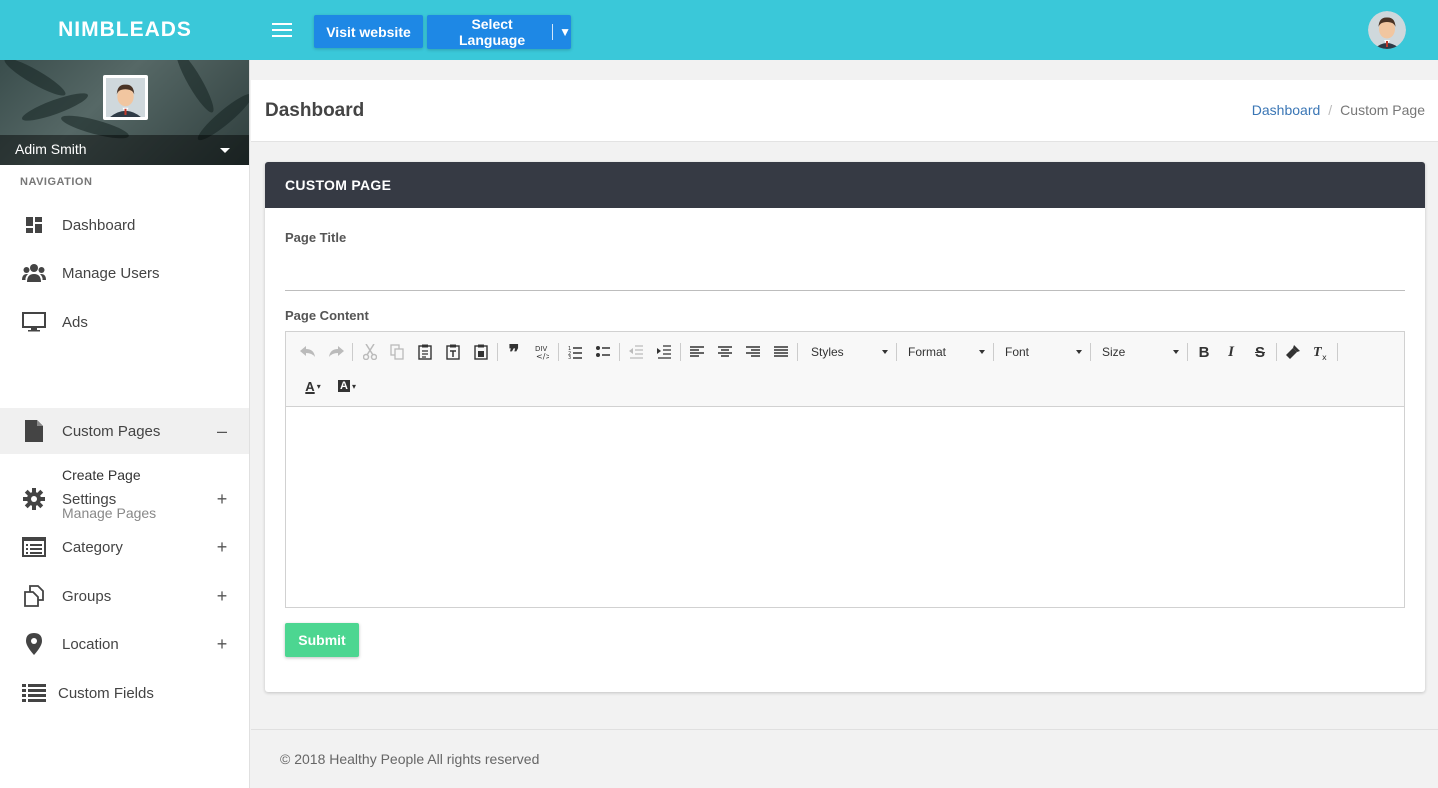  I want to click on sidebar-item-custom-pages: Custom Pages –, so click(124, 431).